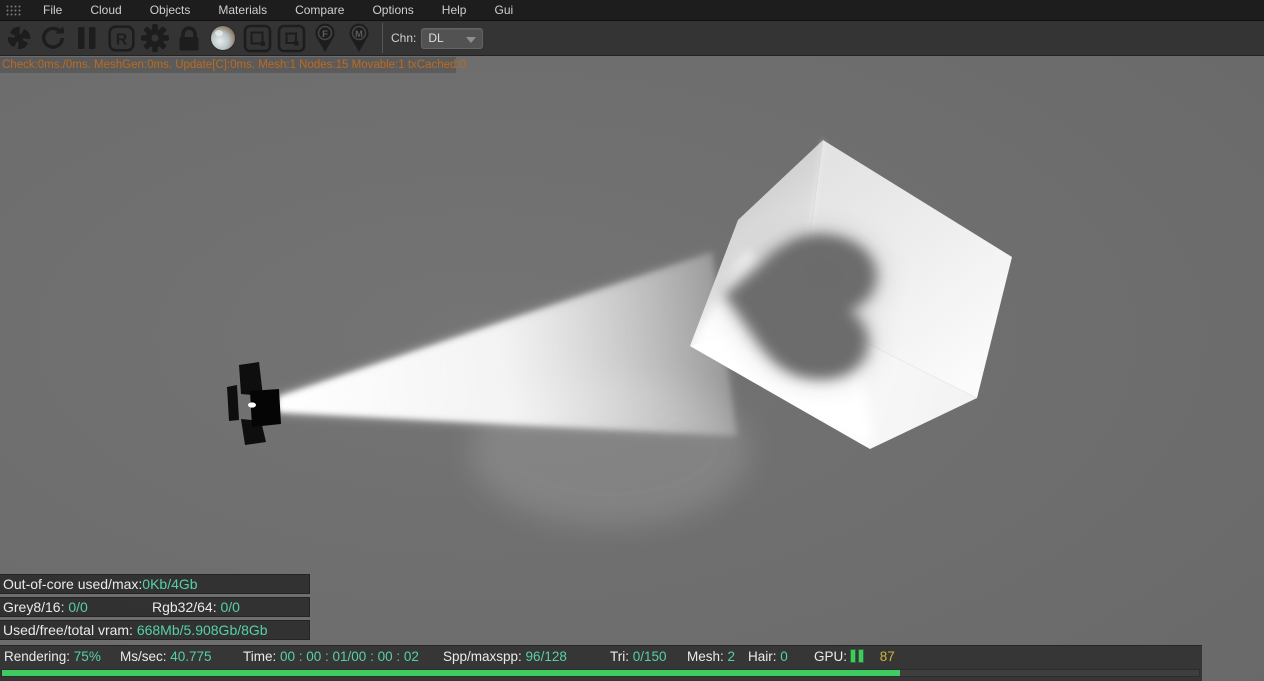 The image size is (1264, 681). I want to click on channel-value: DL, so click(436, 38).